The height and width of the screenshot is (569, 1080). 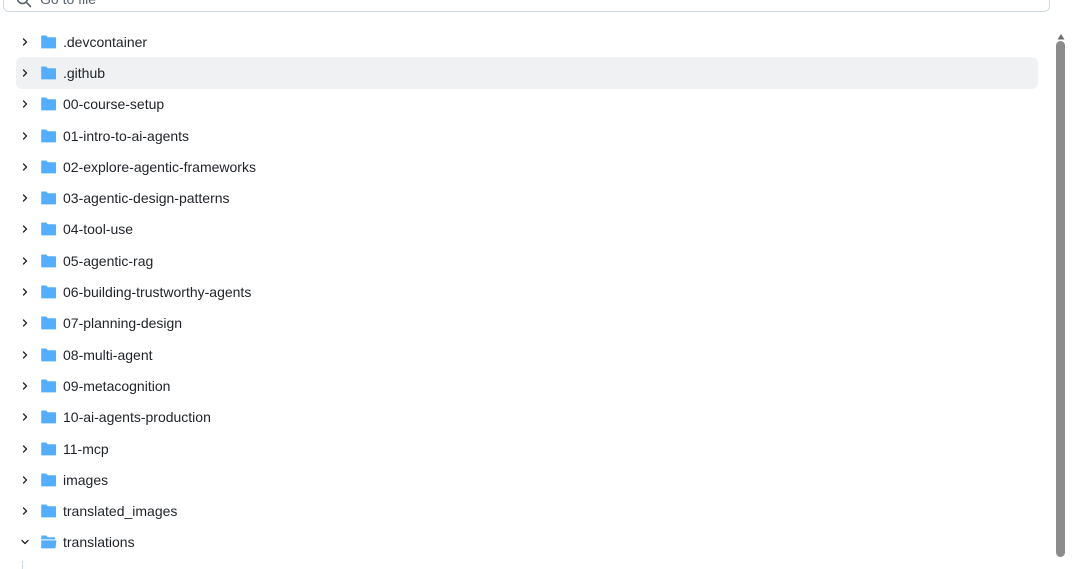 I want to click on tree-item-images: images, so click(x=527, y=479).